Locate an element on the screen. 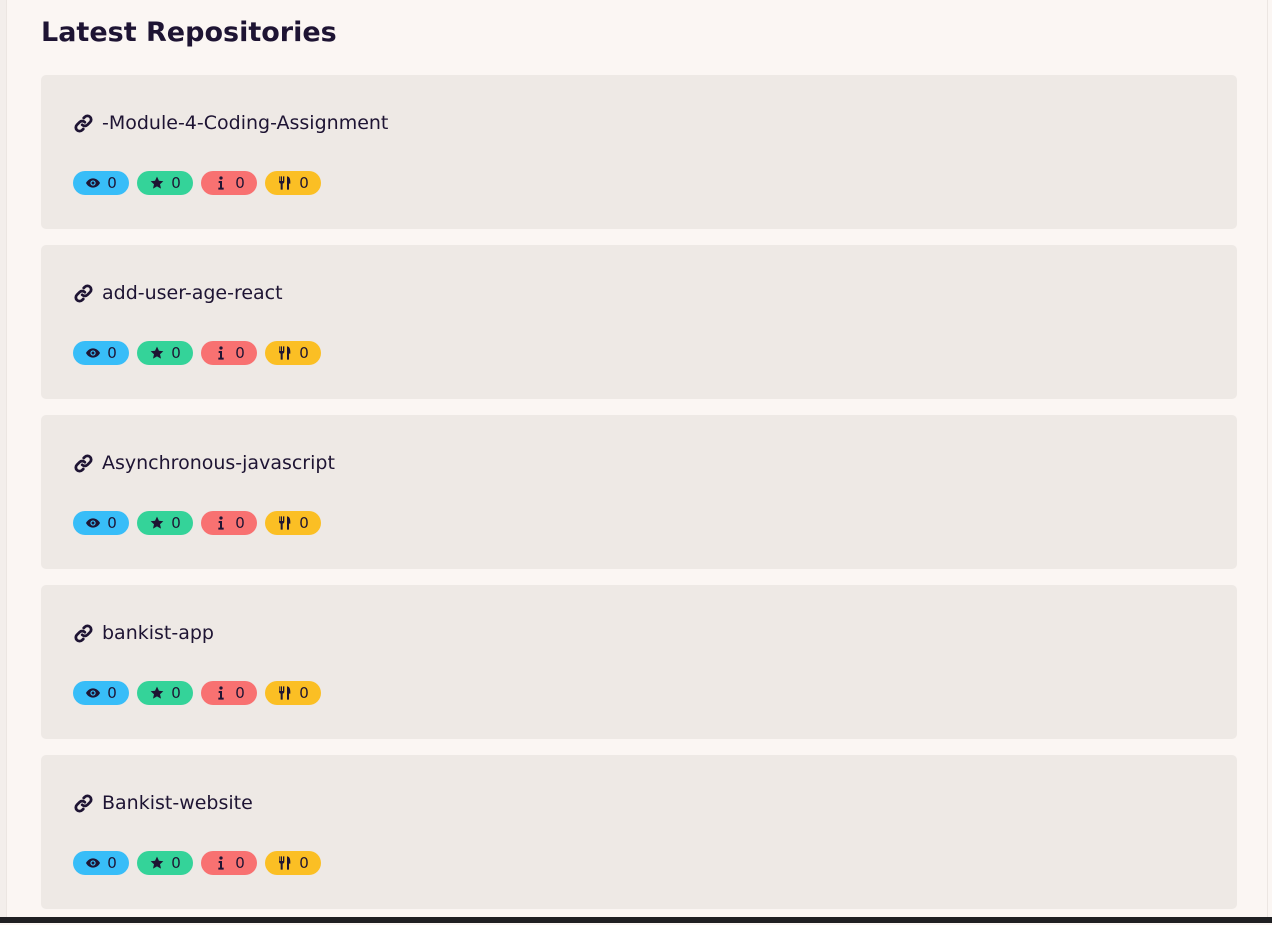 The width and height of the screenshot is (1272, 925). repo-name: Asynchronous-javascript is located at coordinates (218, 463).